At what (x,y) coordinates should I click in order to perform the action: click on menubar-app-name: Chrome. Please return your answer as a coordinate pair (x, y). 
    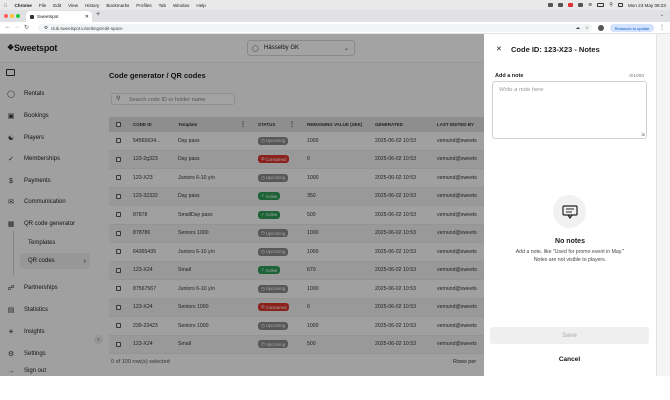
    Looking at the image, I should click on (22, 5).